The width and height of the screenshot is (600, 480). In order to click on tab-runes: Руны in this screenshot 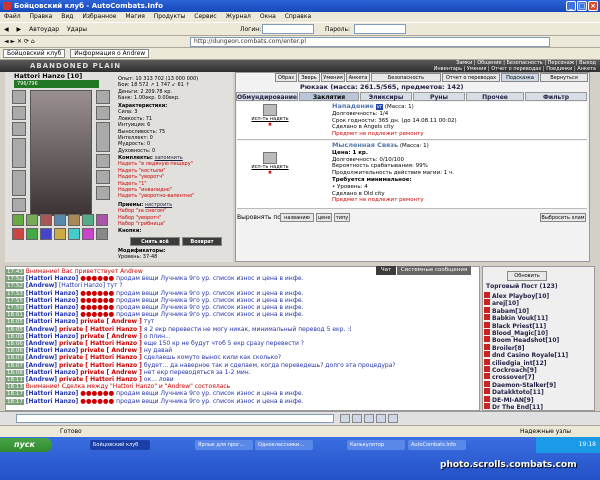, I will do `click(439, 96)`.